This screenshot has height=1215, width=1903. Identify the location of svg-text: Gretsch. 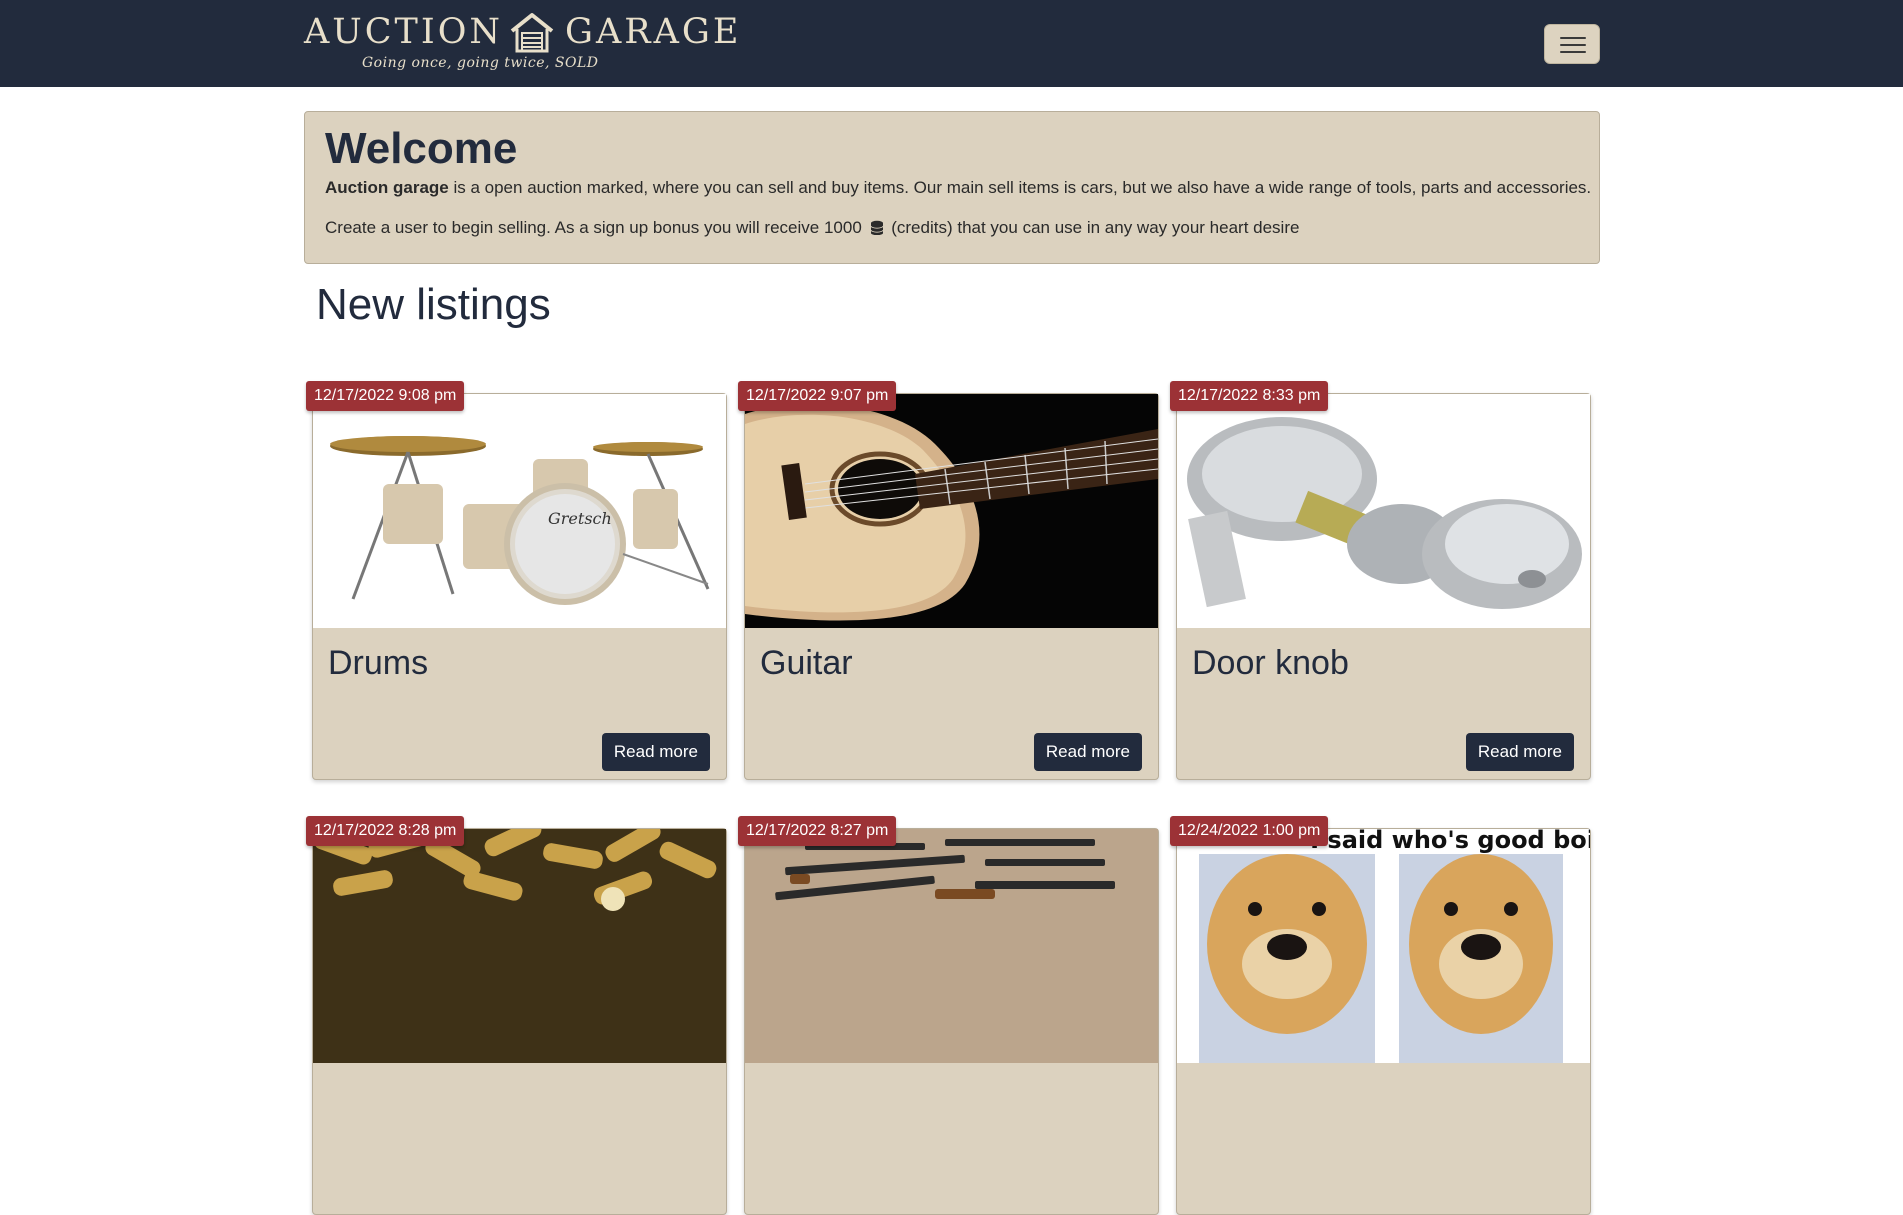
(580, 518).